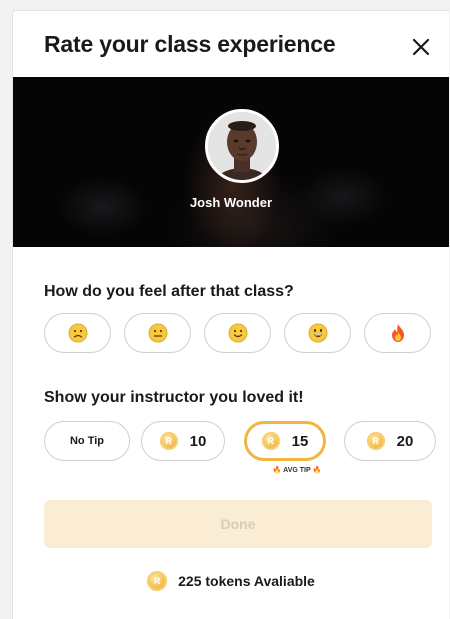 Image resolution: width=450 pixels, height=619 pixels. I want to click on tip-option-20: R 20, so click(390, 441).